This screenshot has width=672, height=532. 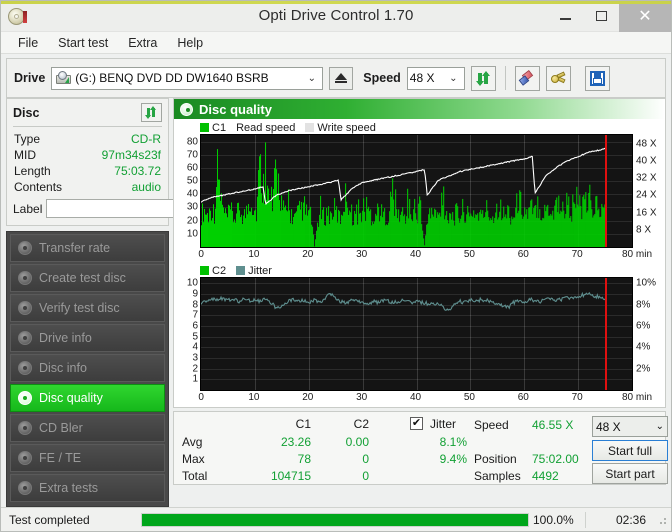 I want to click on stats-row-avg-c2: 0.00, so click(x=357, y=442).